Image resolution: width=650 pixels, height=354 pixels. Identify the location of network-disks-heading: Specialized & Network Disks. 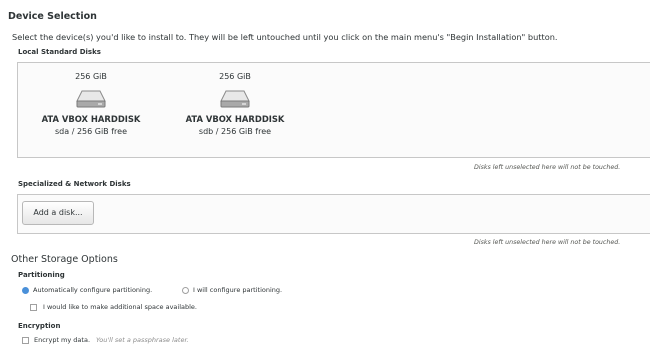
(74, 184).